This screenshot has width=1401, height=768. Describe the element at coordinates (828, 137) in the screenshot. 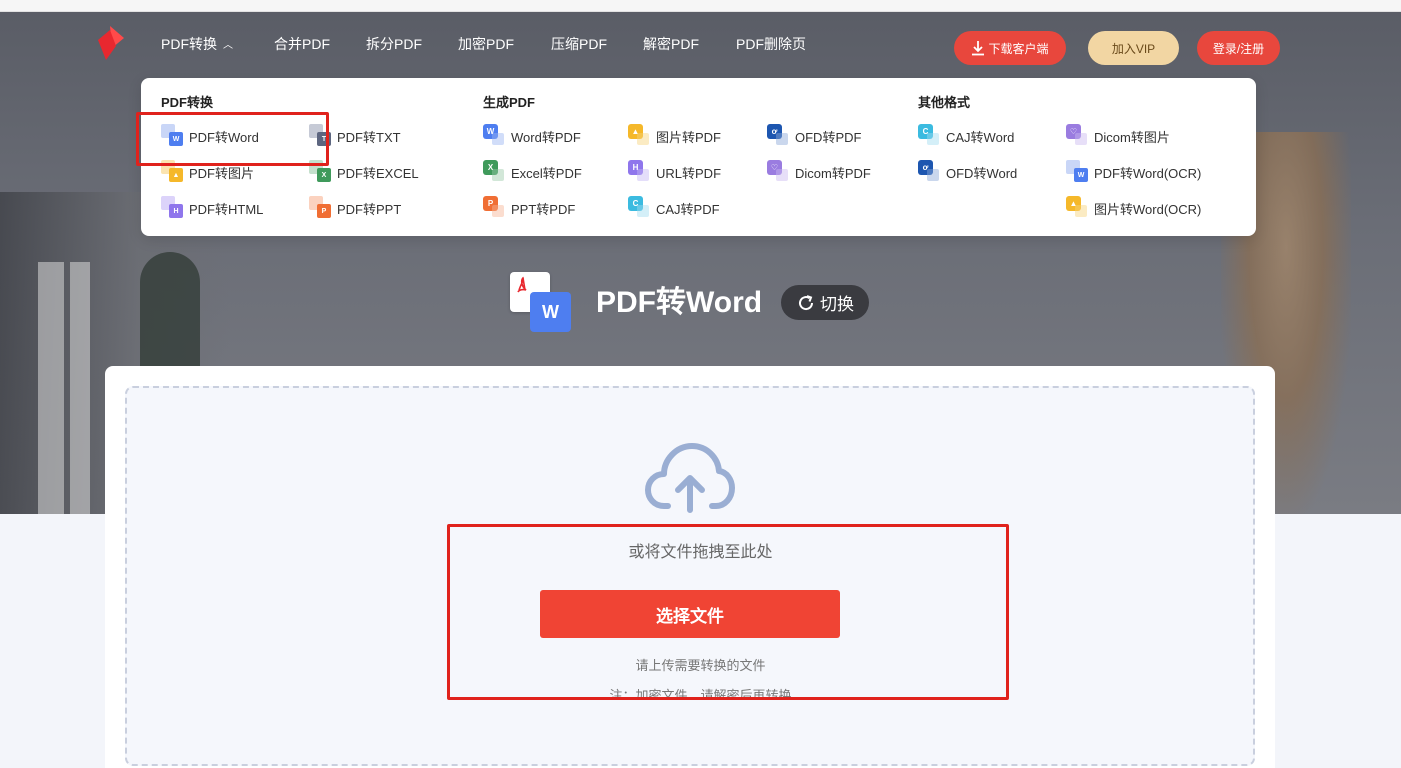

I see `menu-item-label: OFD转PDF` at that location.